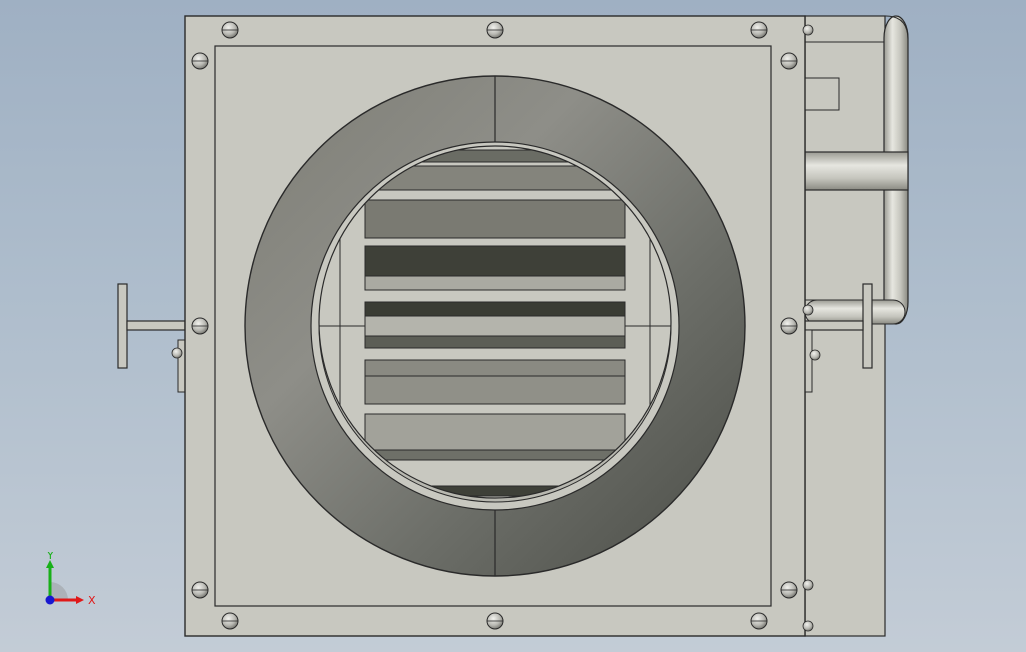 The width and height of the screenshot is (1026, 652). I want to click on x-axis-label: X, so click(92, 600).